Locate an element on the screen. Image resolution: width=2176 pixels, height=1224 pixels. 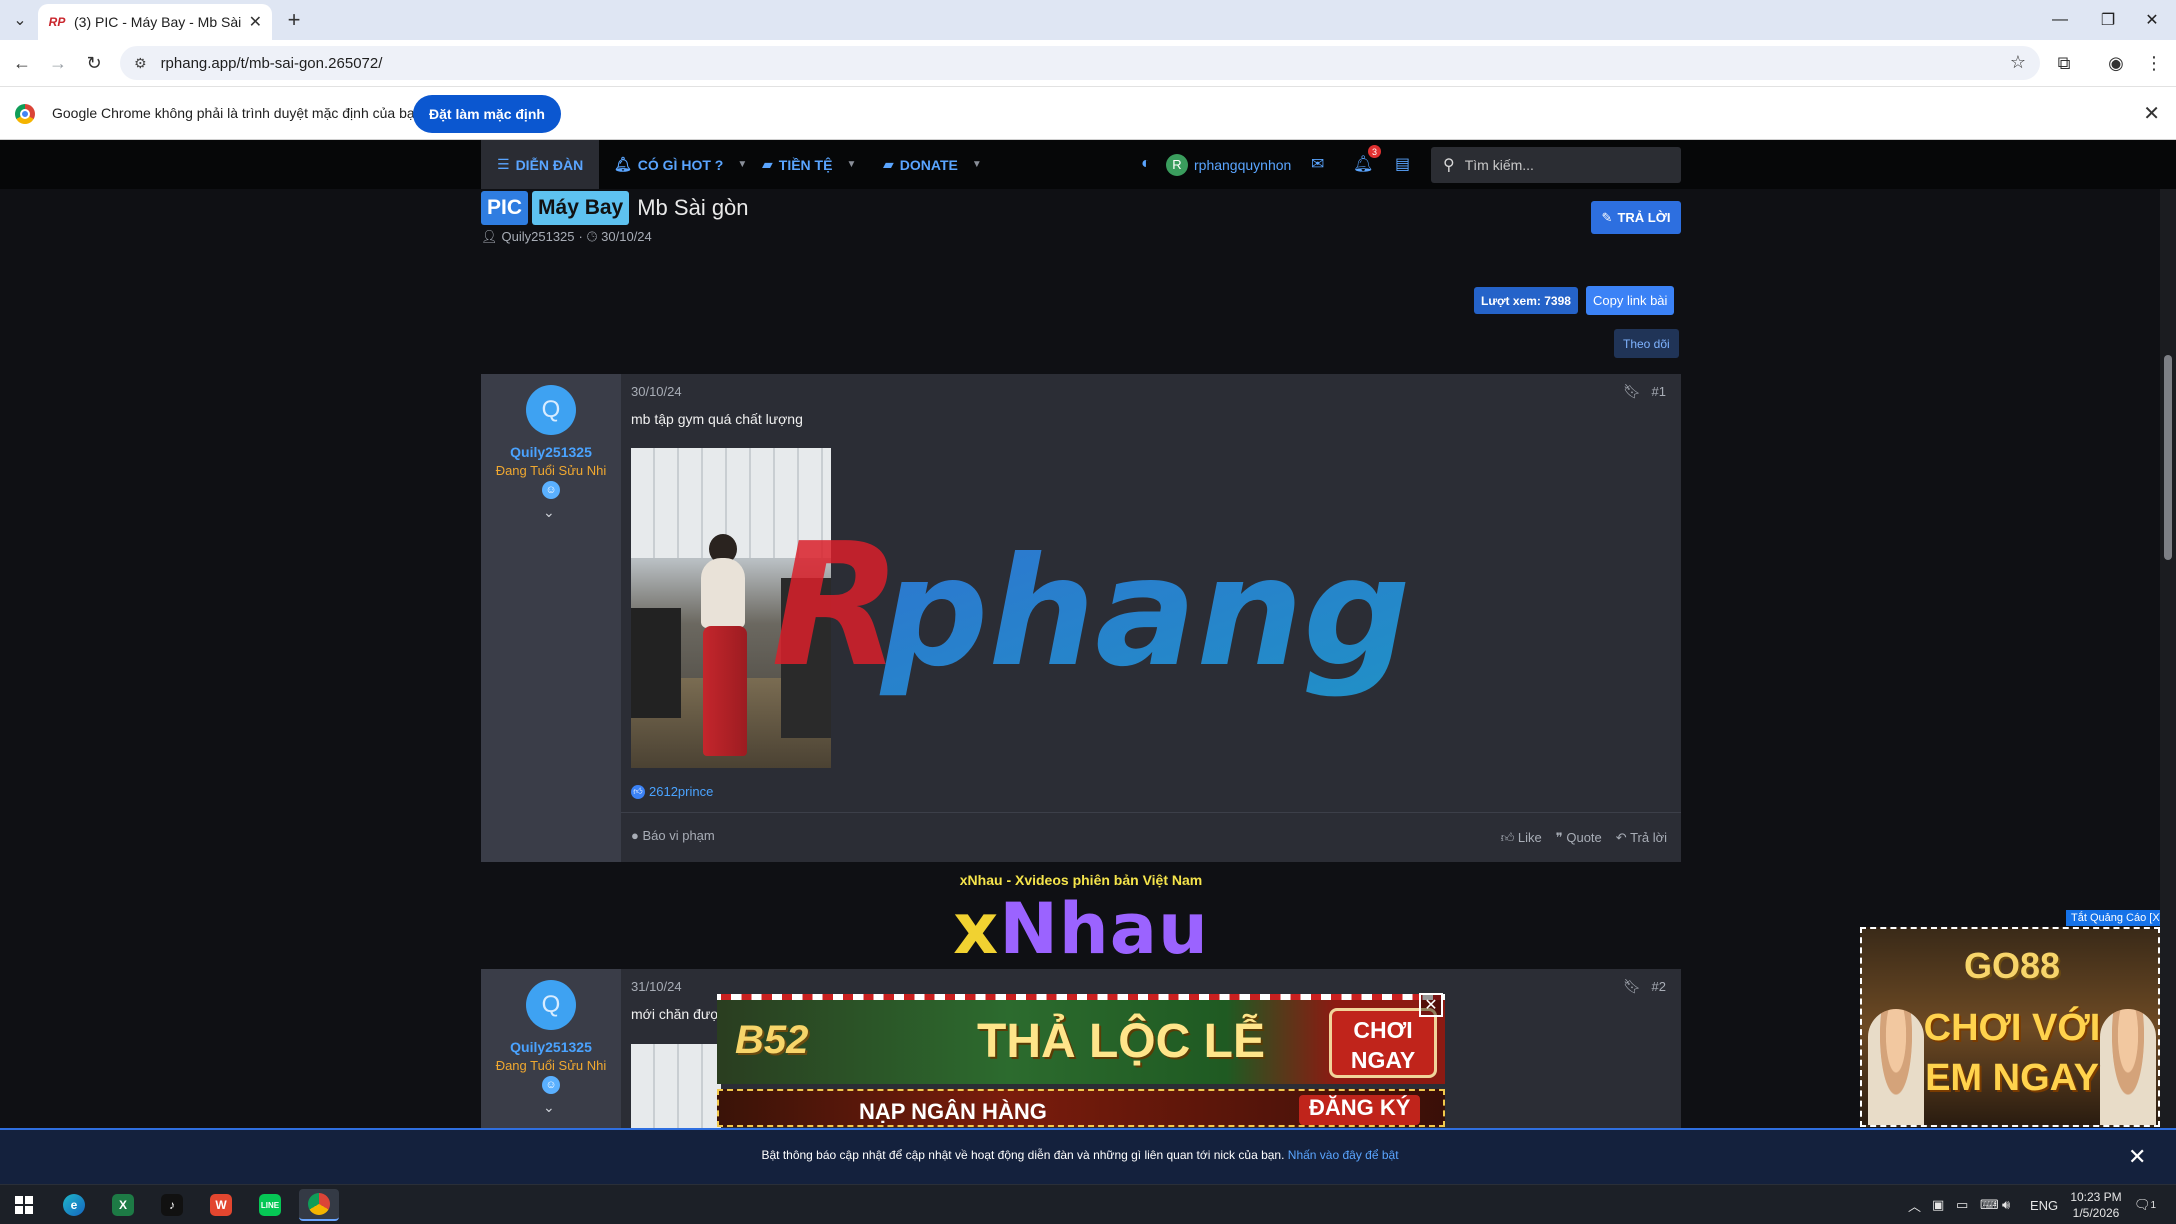
nav-tab-forum: ☰ DIỄN ĐÀN is located at coordinates (540, 164).